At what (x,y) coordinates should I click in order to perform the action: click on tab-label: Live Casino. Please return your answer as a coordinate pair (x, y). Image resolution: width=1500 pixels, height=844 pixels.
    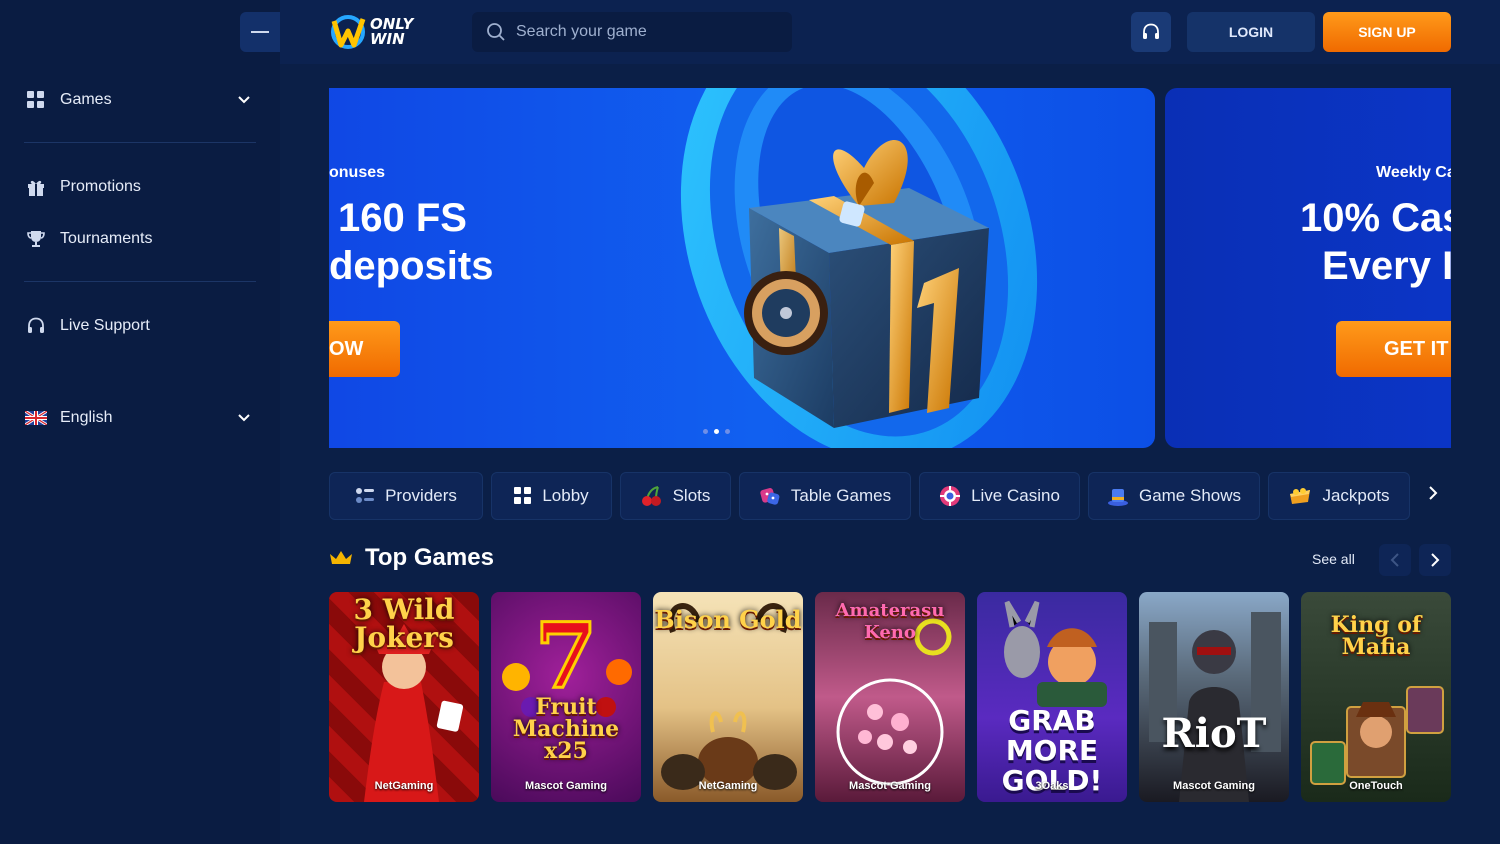
    Looking at the image, I should click on (1015, 495).